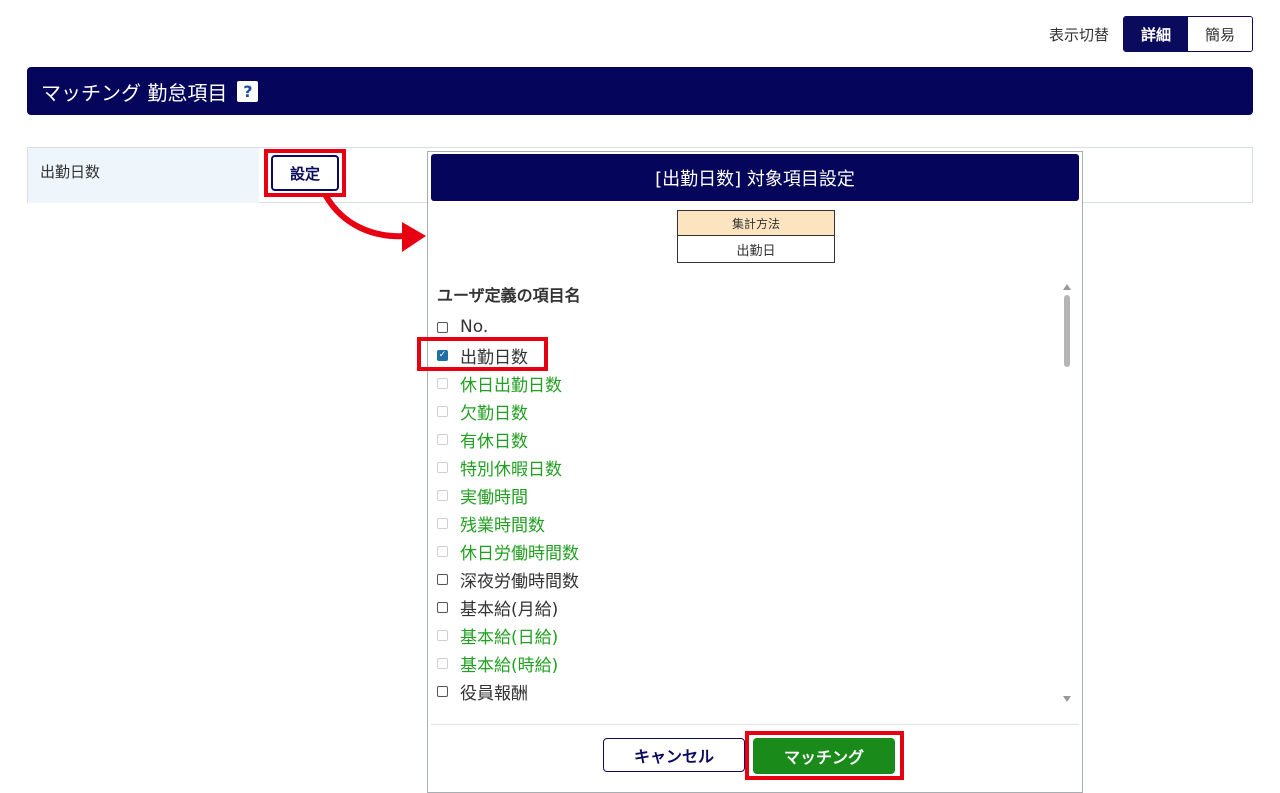 The height and width of the screenshot is (793, 1280). I want to click on list-scrollbar, so click(1067, 492).